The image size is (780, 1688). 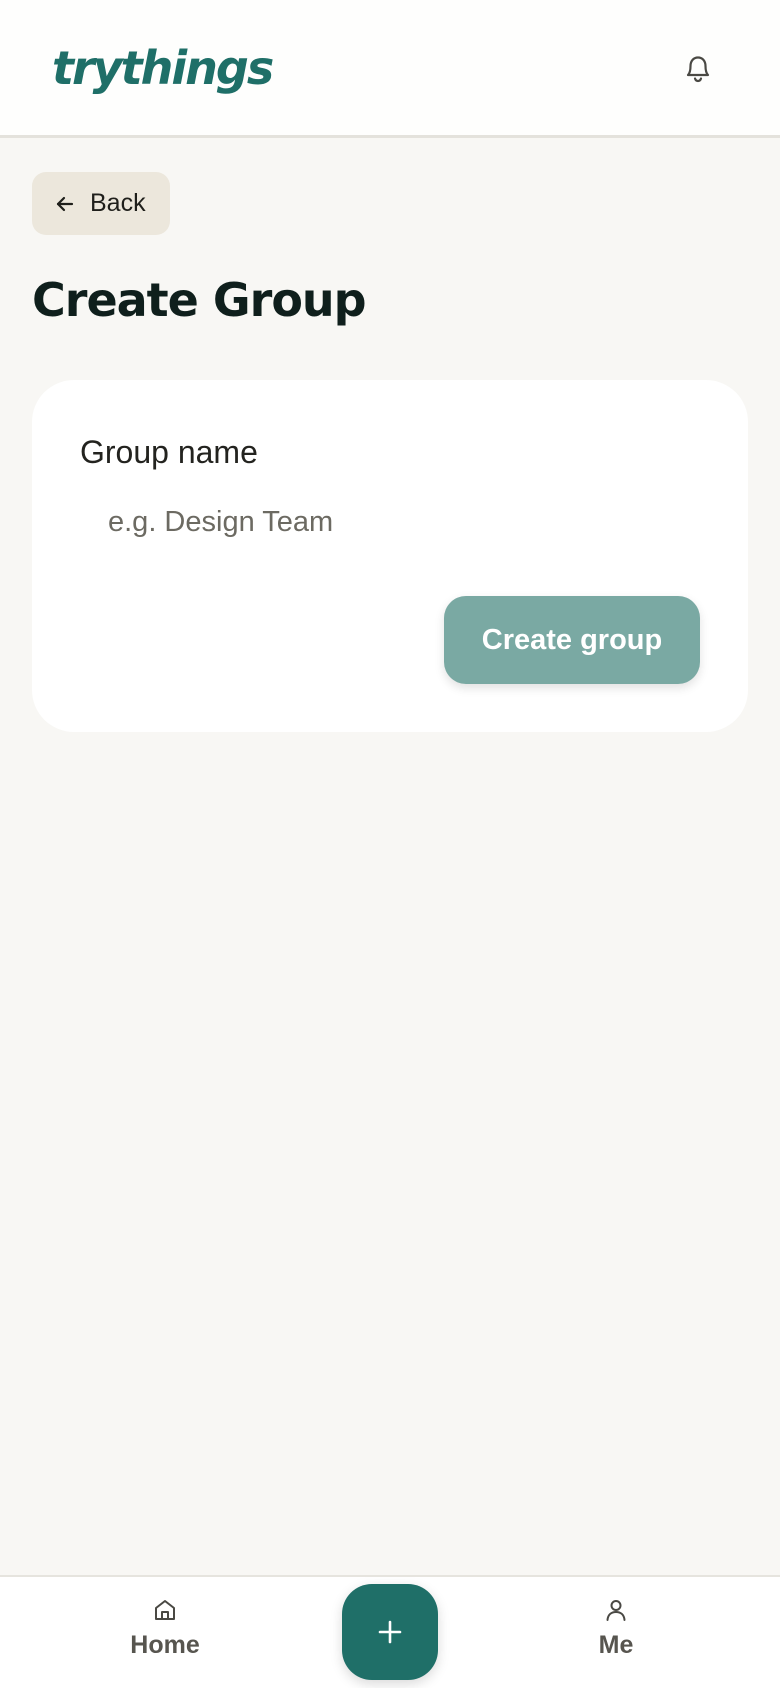 What do you see at coordinates (616, 1610) in the screenshot?
I see `user-icon` at bounding box center [616, 1610].